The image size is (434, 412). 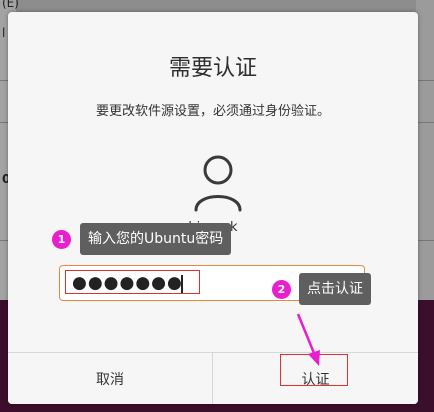 I want to click on background-text: (E), so click(x=10, y=5).